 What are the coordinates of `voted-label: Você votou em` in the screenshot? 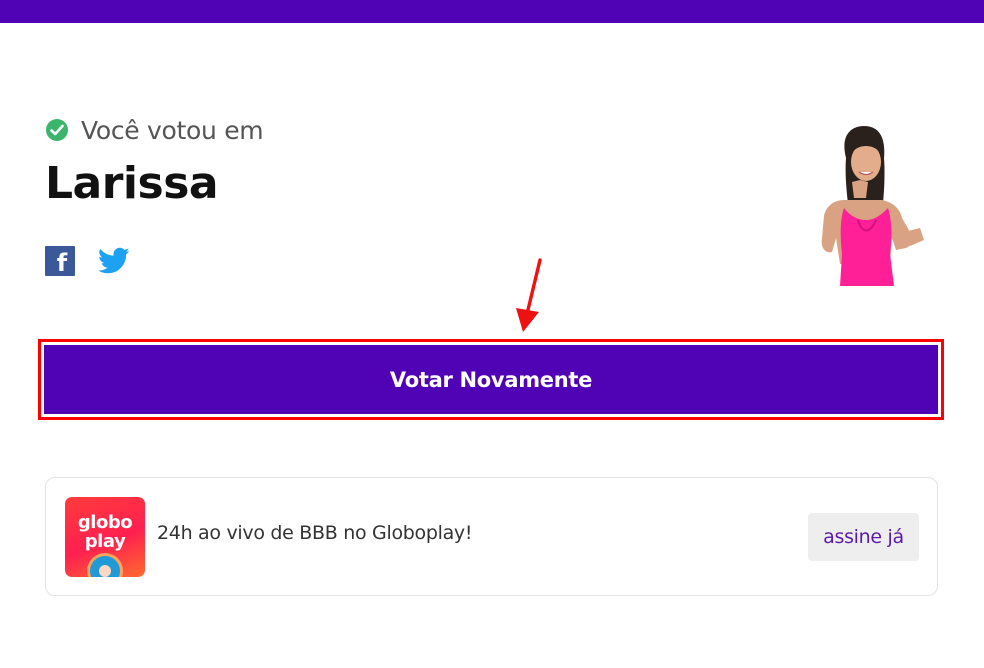 It's located at (172, 130).